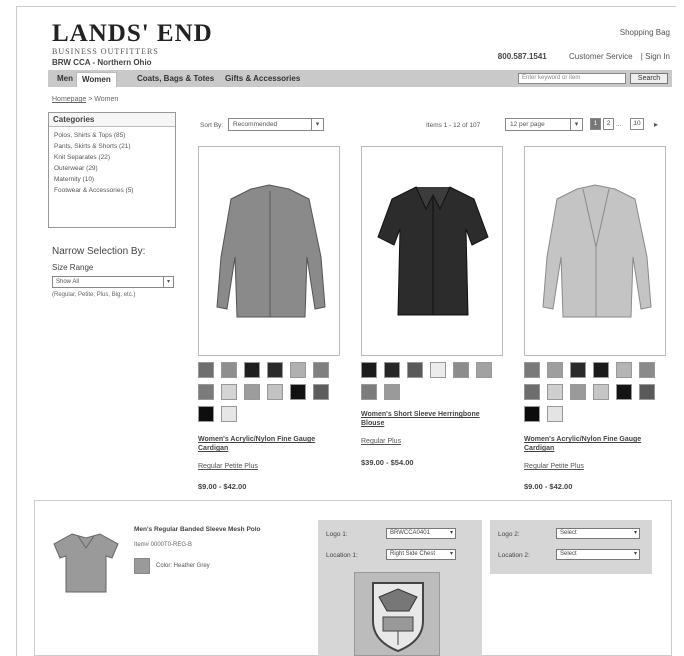 This screenshot has width=684, height=656. I want to click on sign-in-link: | Sign In, so click(655, 56).